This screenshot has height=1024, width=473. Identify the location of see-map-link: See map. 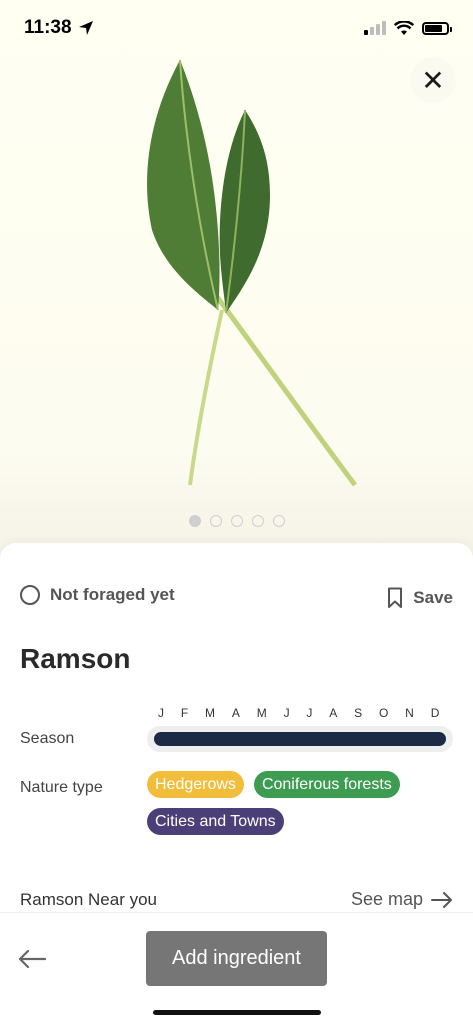
(402, 899).